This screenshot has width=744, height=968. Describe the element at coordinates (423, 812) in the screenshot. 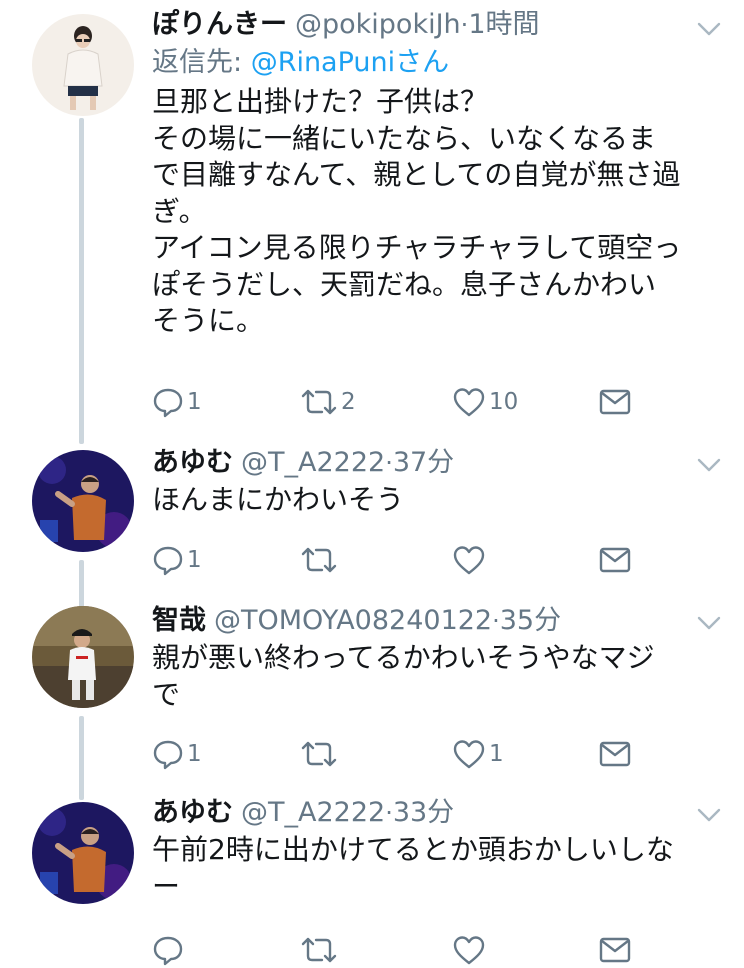

I see `timestamp: 33分` at that location.